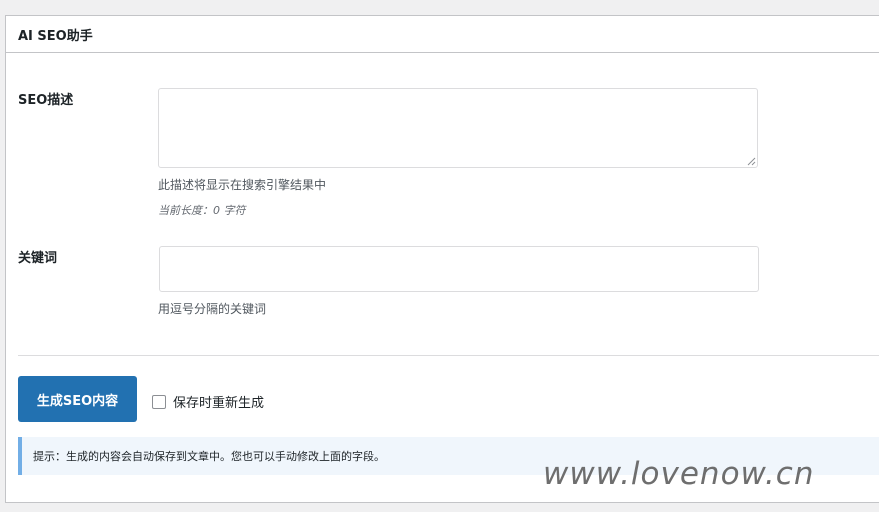  What do you see at coordinates (458, 128) in the screenshot?
I see `seo-description-textarea` at bounding box center [458, 128].